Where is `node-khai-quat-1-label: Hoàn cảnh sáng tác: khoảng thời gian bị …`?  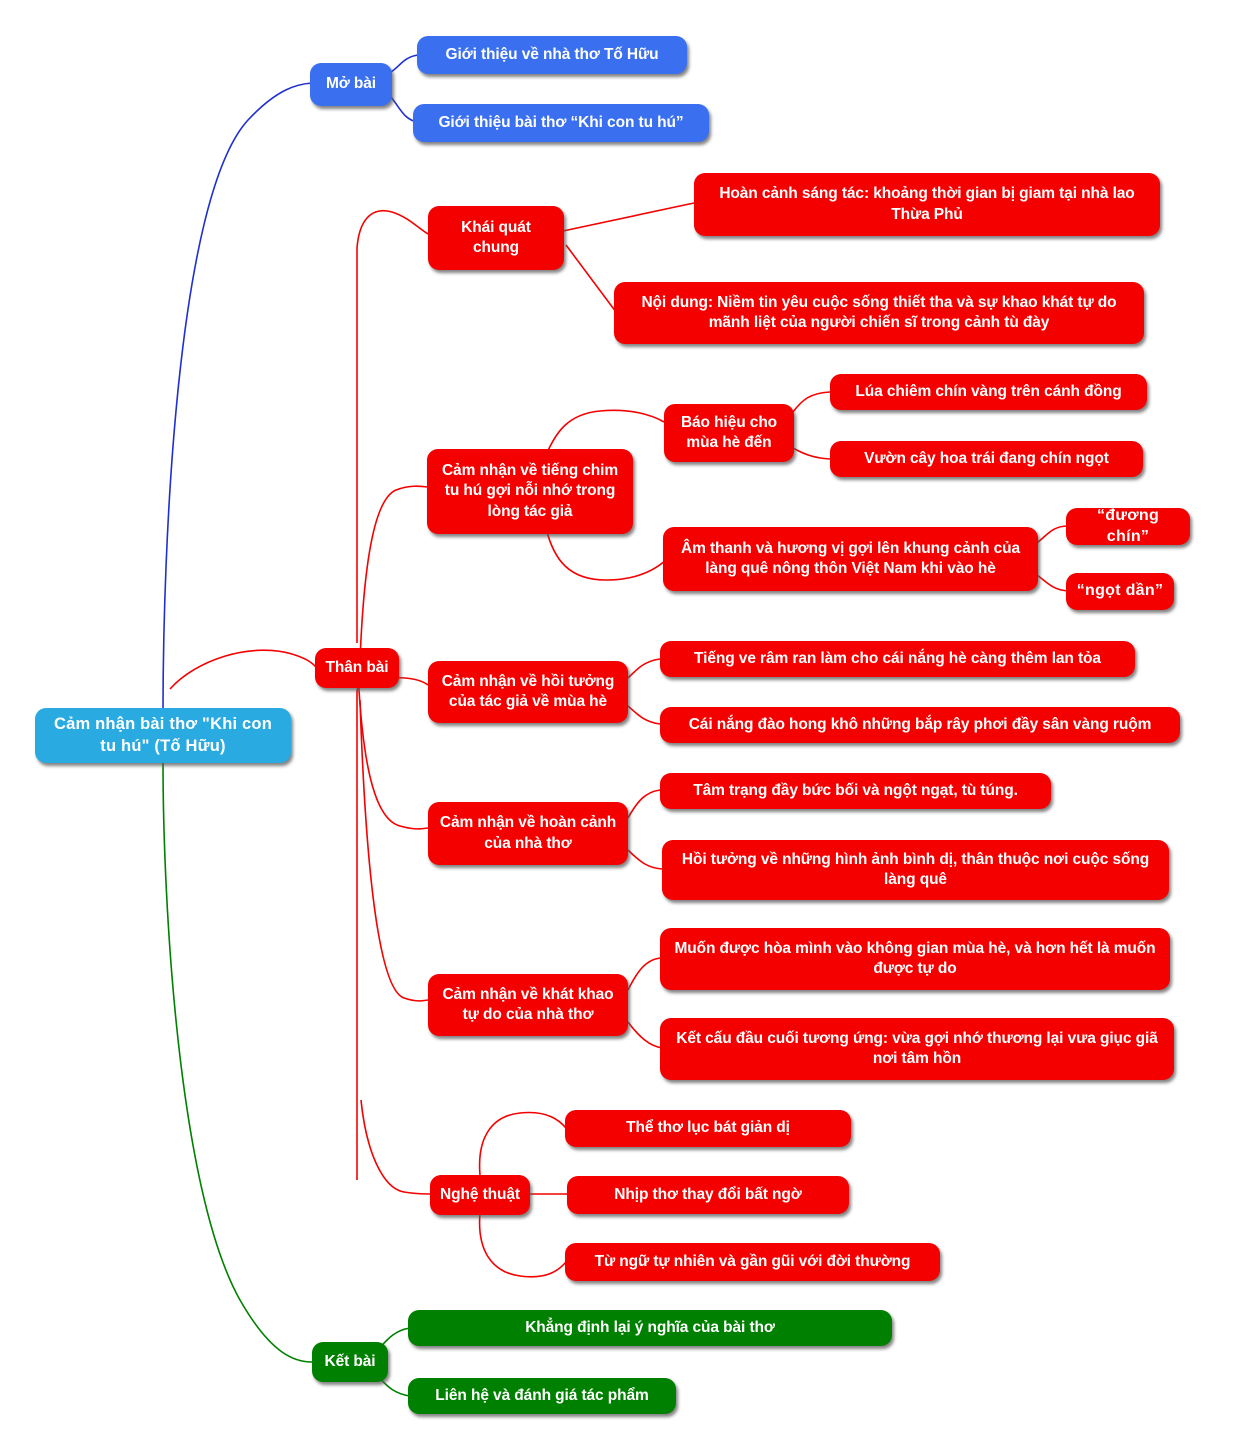
node-khai-quat-1-label: Hoàn cảnh sáng tác: khoảng thời gian bị … is located at coordinates (927, 204).